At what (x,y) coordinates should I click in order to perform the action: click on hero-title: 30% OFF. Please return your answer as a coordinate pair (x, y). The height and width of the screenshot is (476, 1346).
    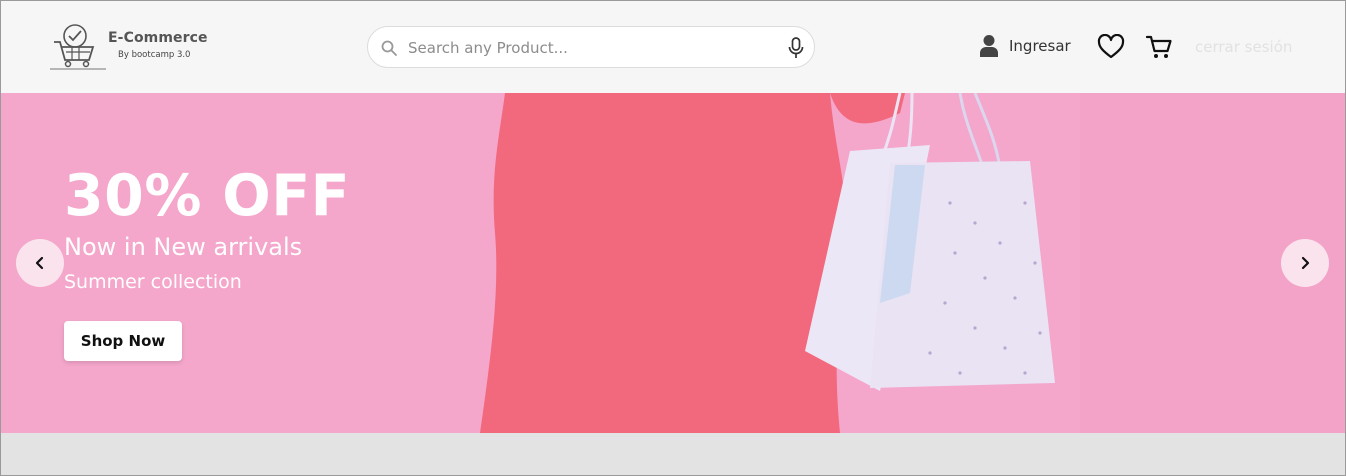
    Looking at the image, I should click on (207, 196).